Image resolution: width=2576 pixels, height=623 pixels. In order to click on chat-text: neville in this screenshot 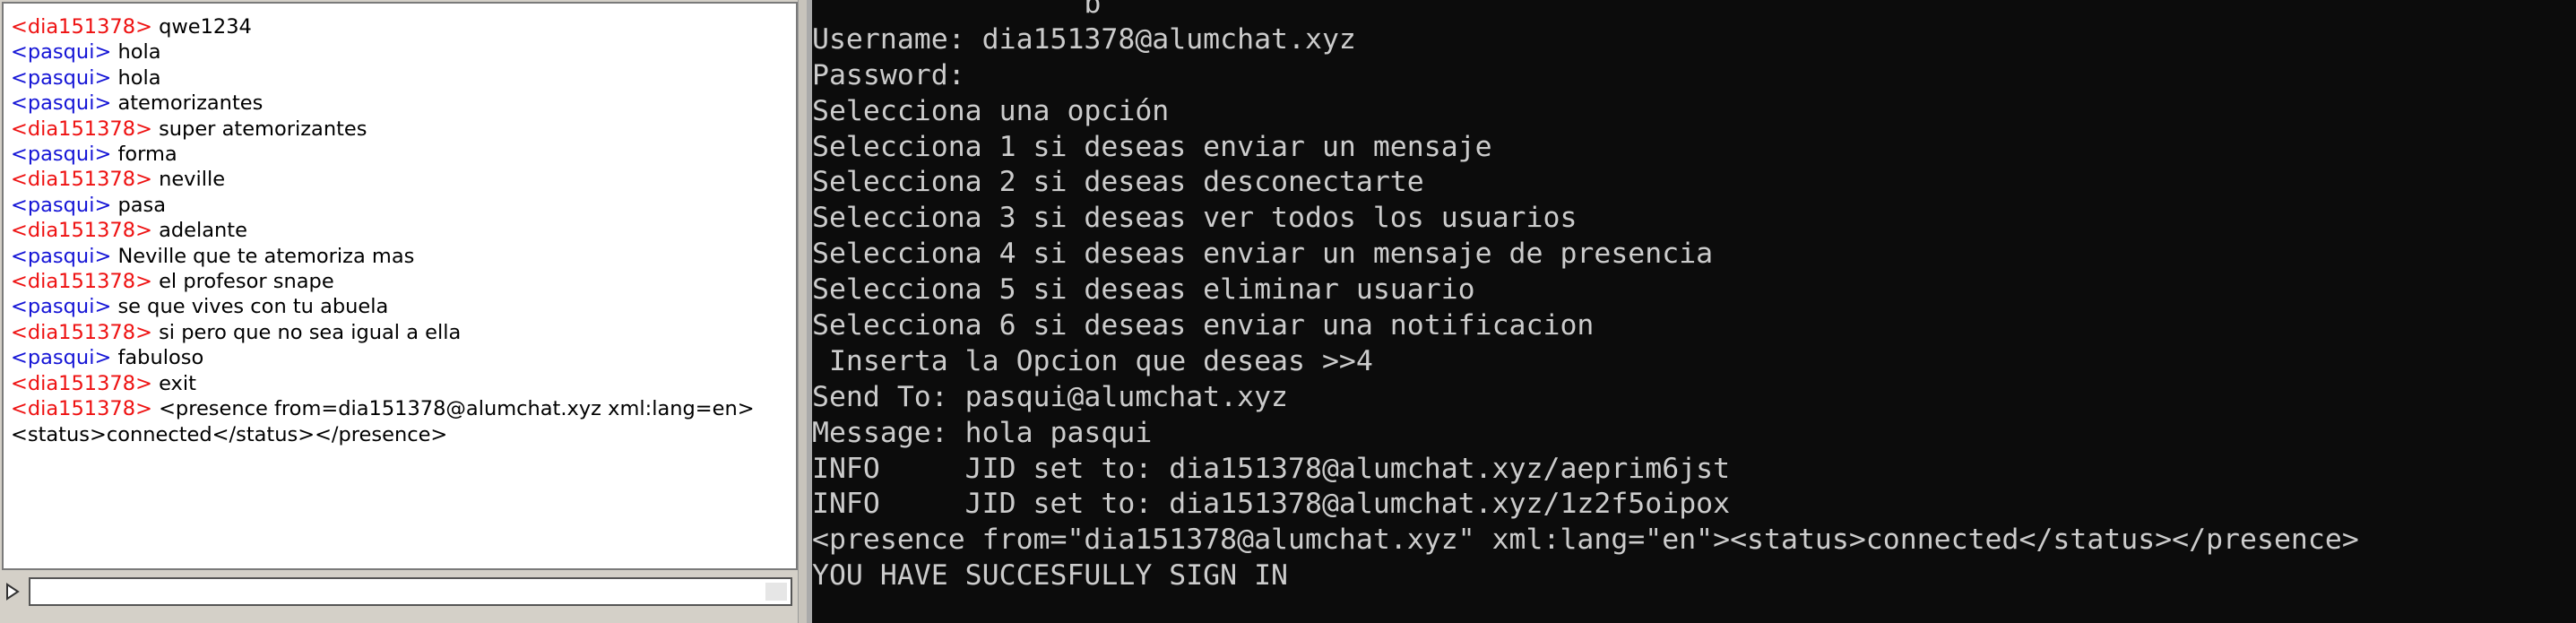, I will do `click(188, 180)`.